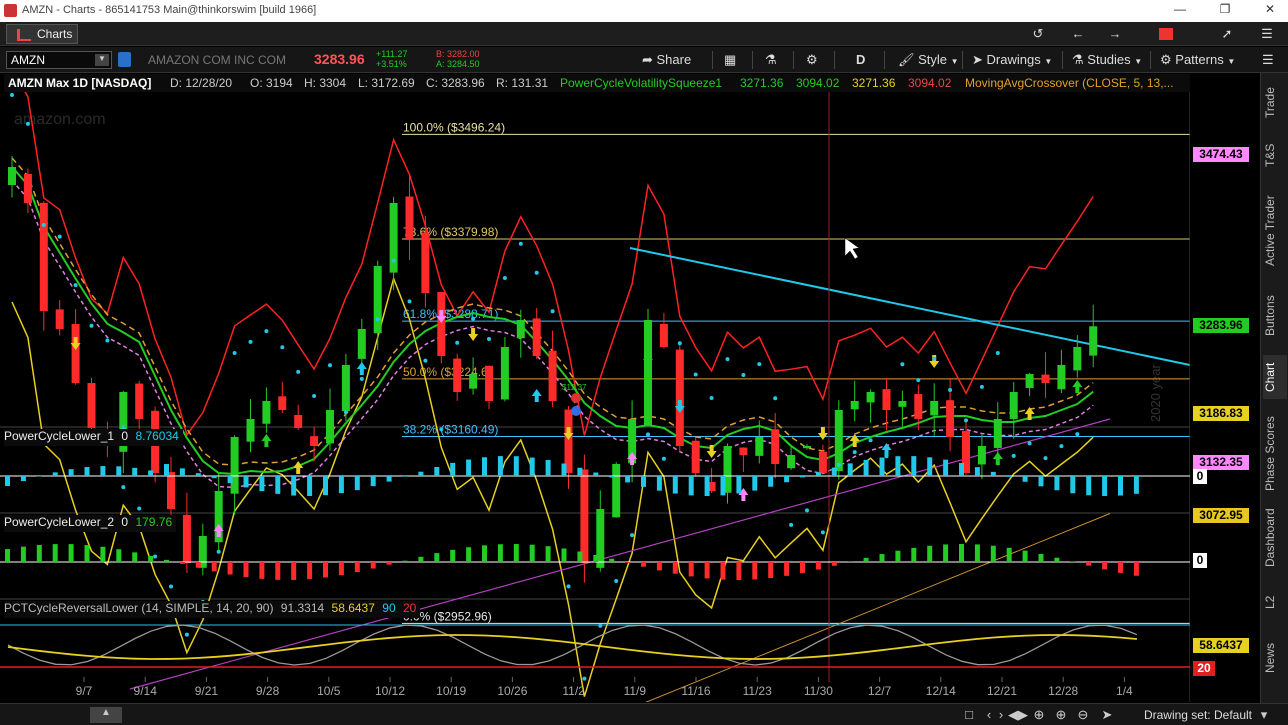 This screenshot has width=1288, height=725. What do you see at coordinates (1107, 60) in the screenshot?
I see `studies-button: ⚗ Studies ▼` at bounding box center [1107, 60].